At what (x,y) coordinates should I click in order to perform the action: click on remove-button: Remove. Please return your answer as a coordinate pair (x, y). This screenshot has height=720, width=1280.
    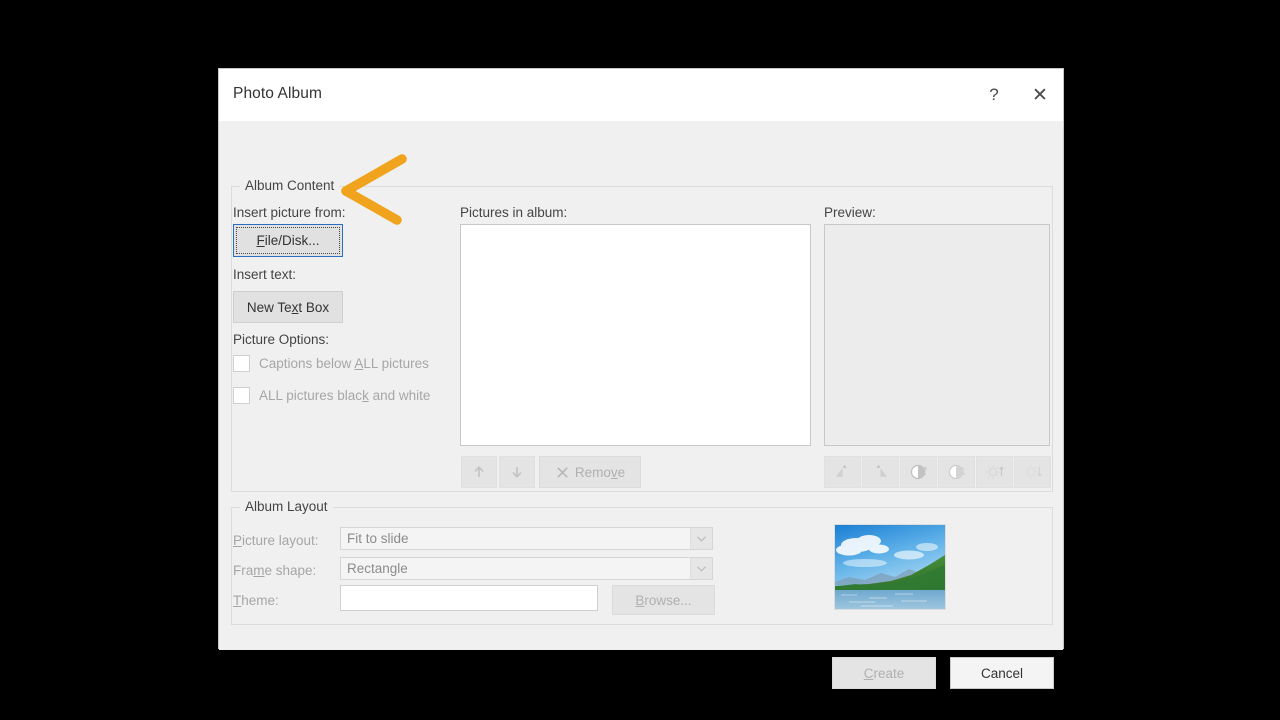
    Looking at the image, I should click on (590, 472).